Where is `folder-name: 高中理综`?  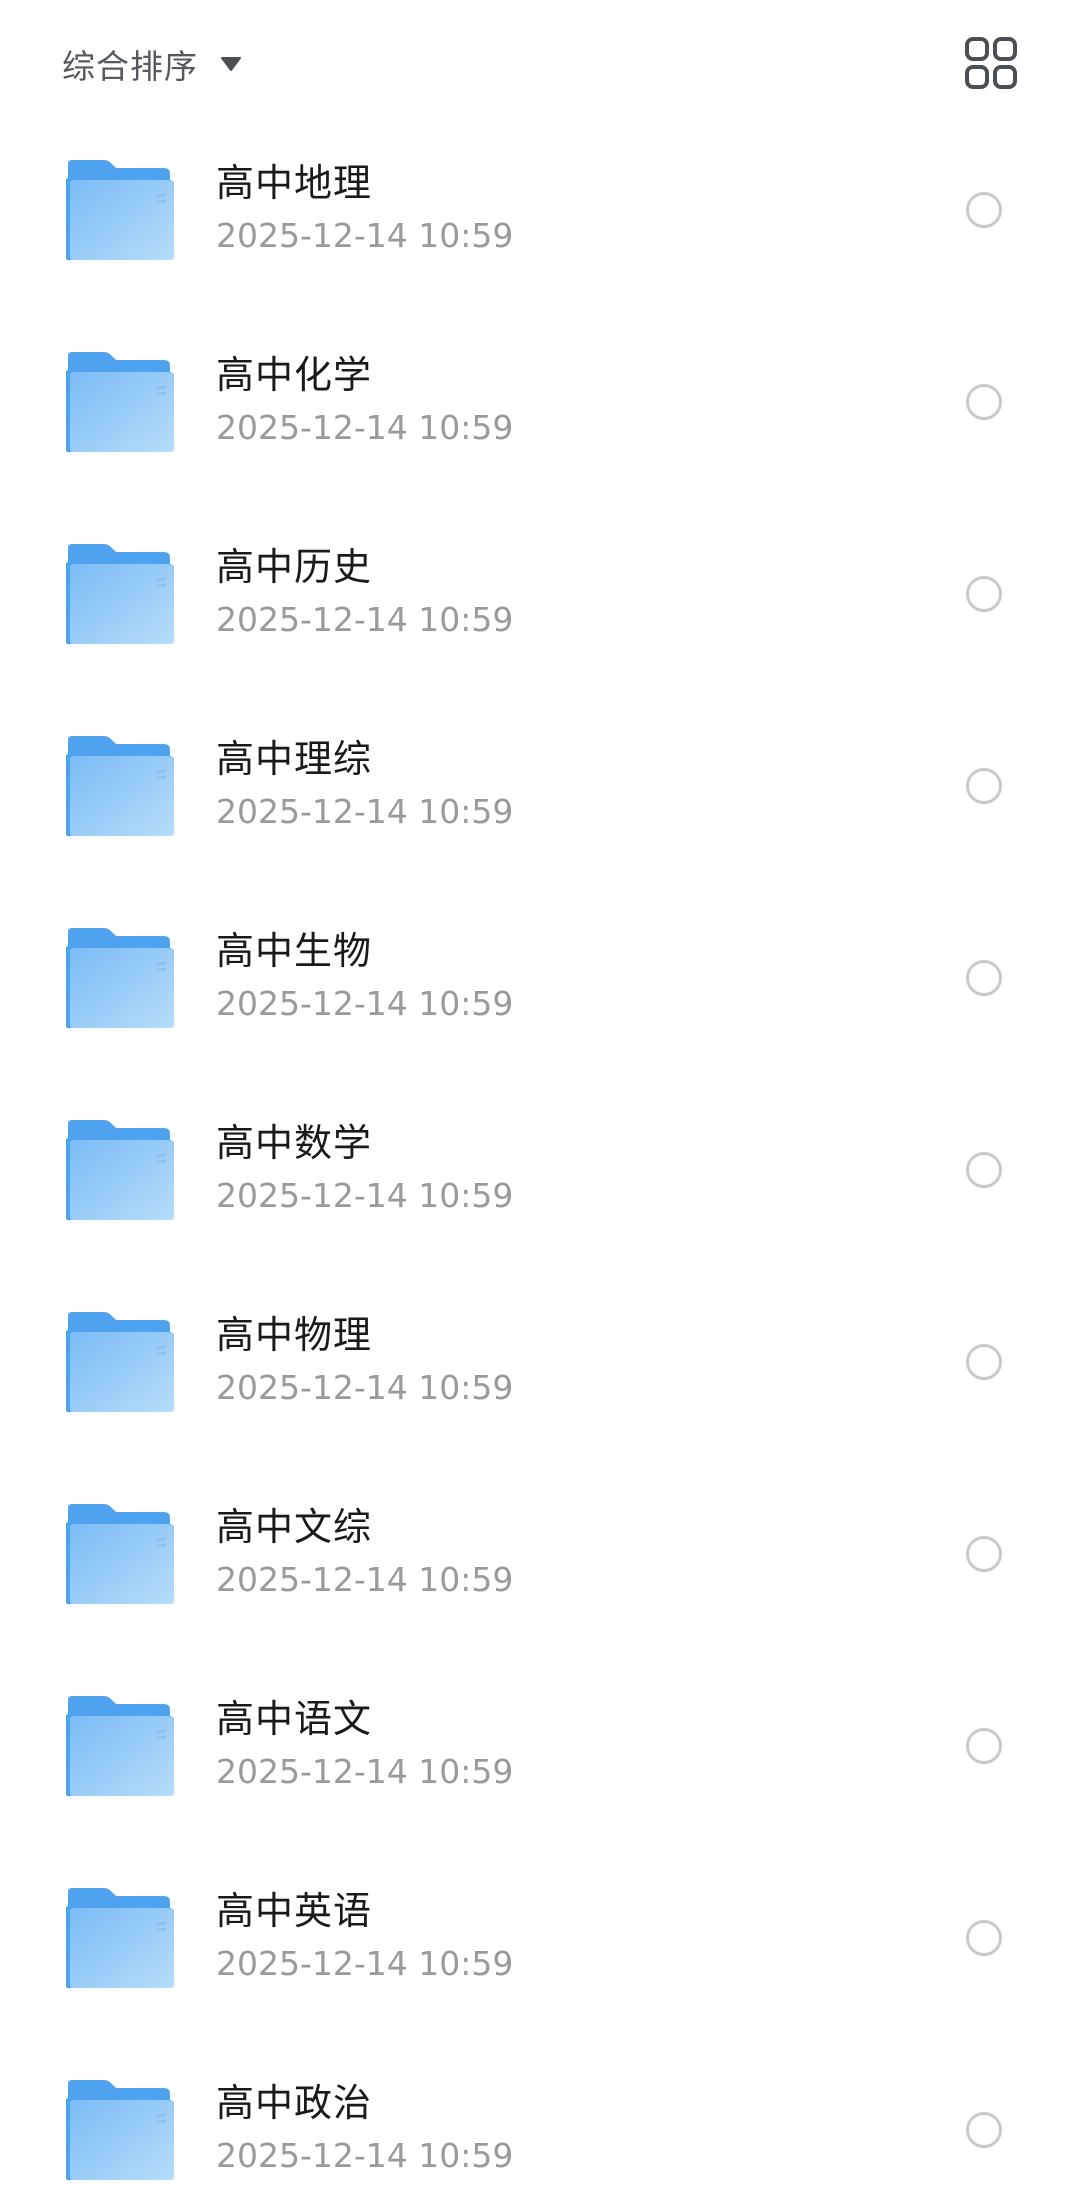 folder-name: 高中理综 is located at coordinates (294, 759).